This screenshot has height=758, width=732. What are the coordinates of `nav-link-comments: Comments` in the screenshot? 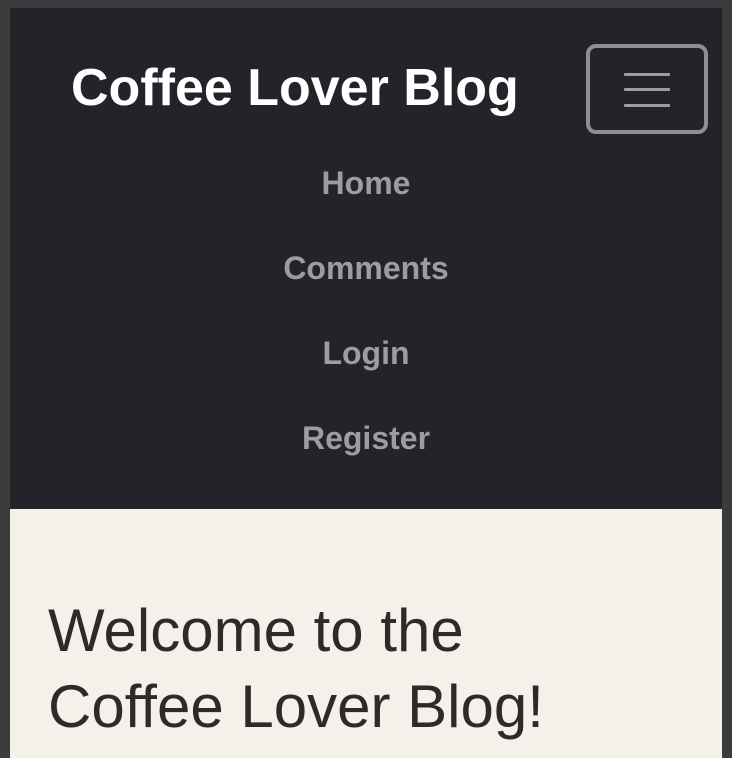 It's located at (365, 268).